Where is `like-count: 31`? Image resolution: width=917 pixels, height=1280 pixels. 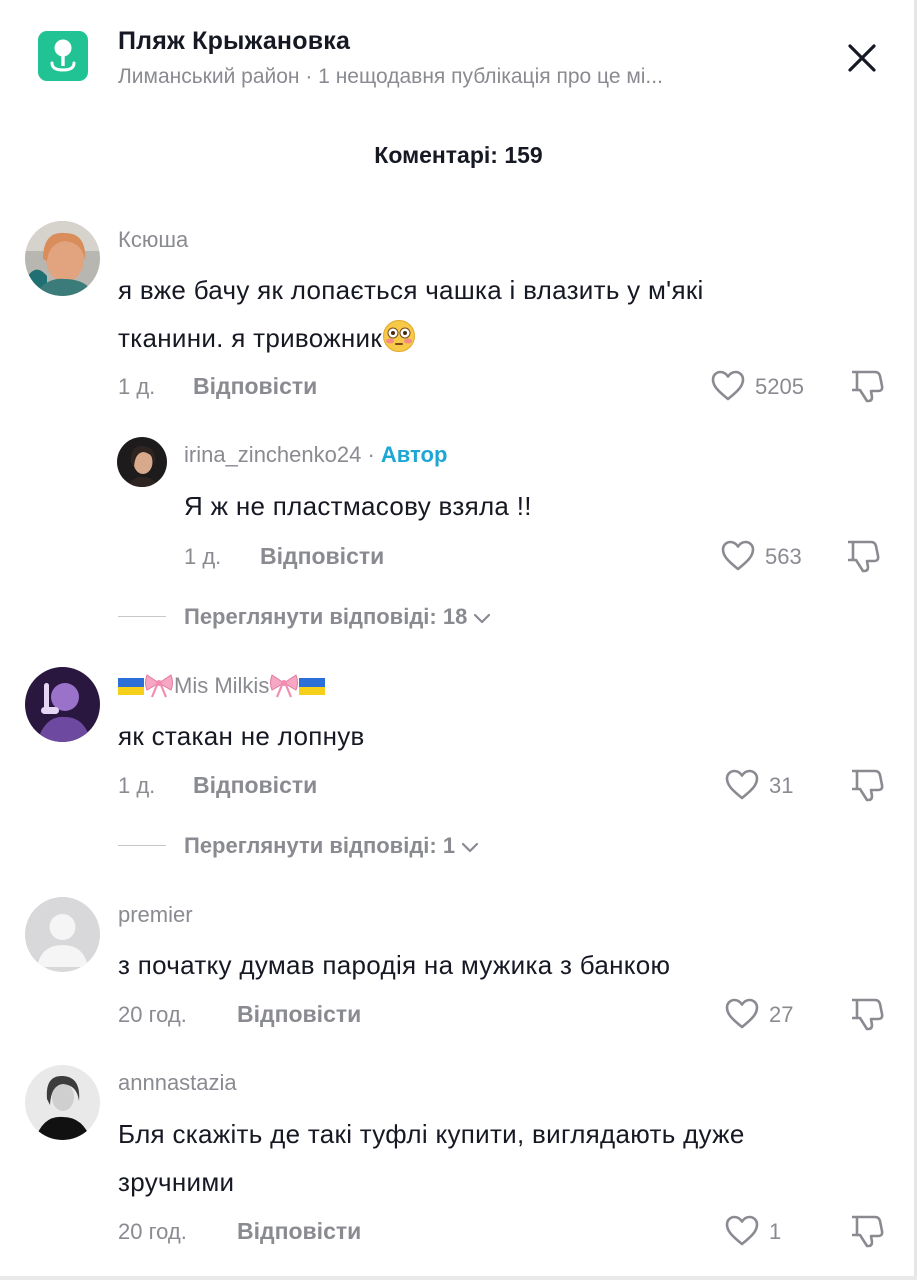 like-count: 31 is located at coordinates (781, 785).